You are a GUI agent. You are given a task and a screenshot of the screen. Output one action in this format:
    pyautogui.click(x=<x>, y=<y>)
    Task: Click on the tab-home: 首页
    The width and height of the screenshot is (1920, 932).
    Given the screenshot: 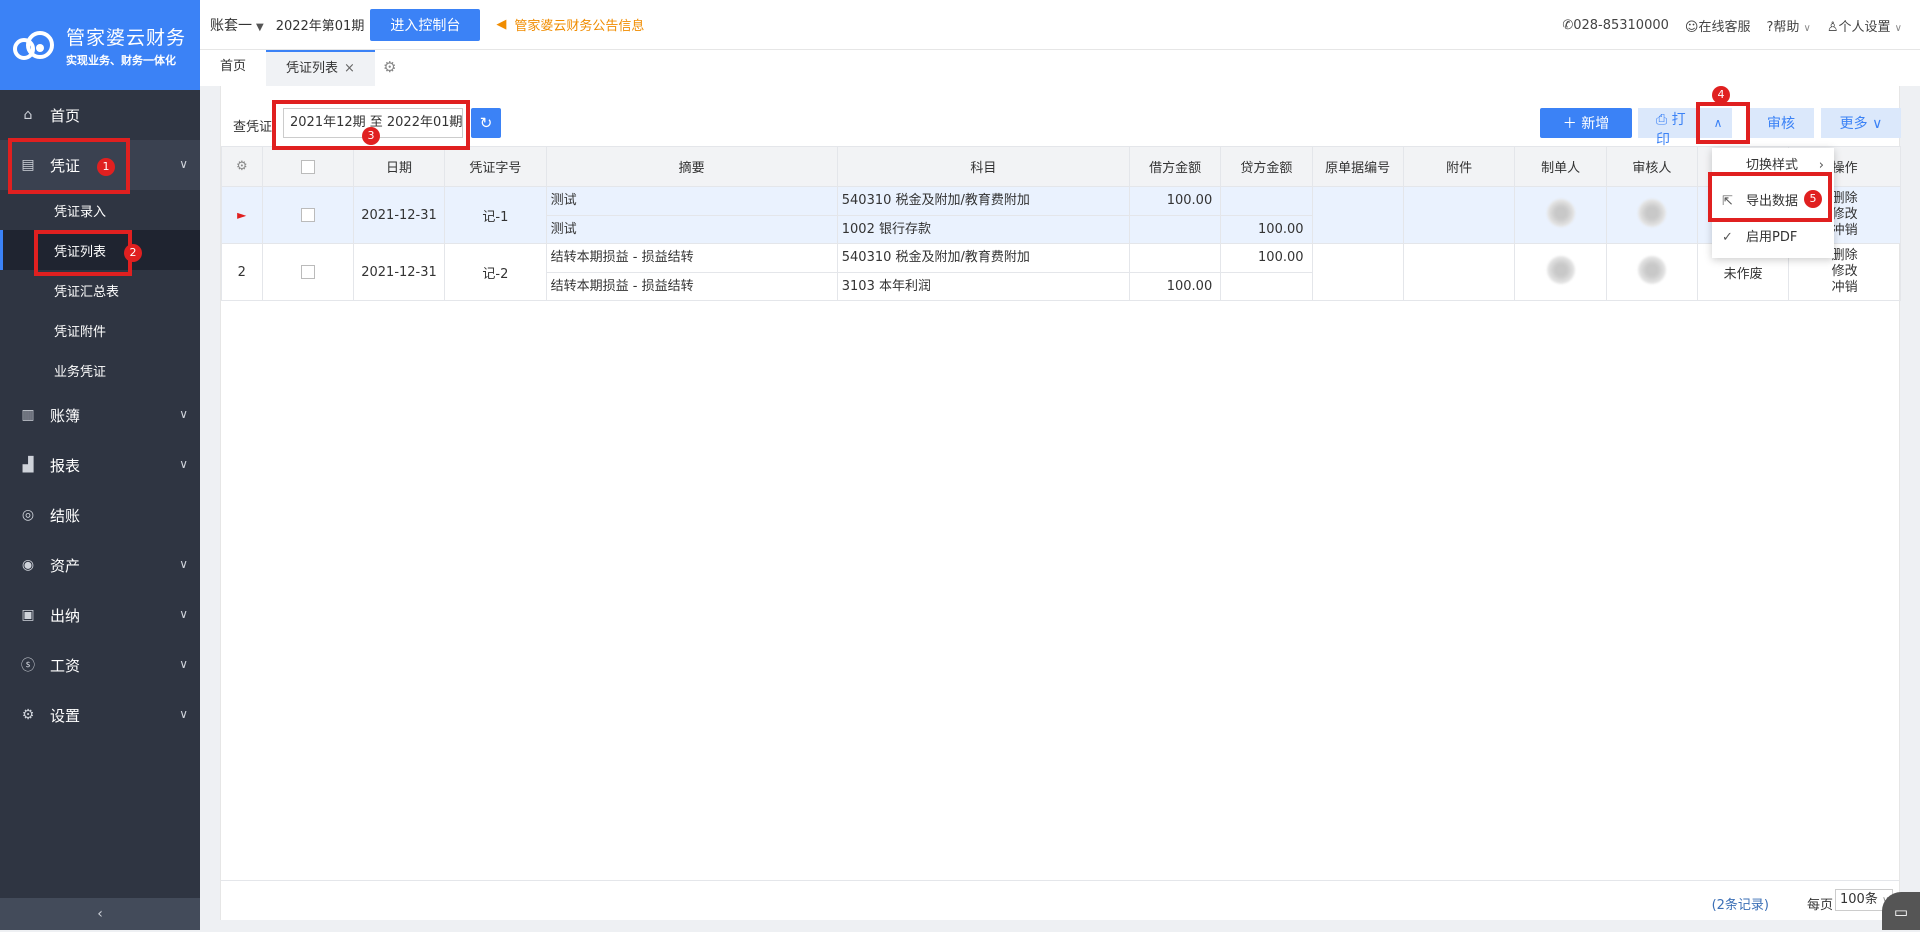 What is the action you would take?
    pyautogui.click(x=233, y=68)
    